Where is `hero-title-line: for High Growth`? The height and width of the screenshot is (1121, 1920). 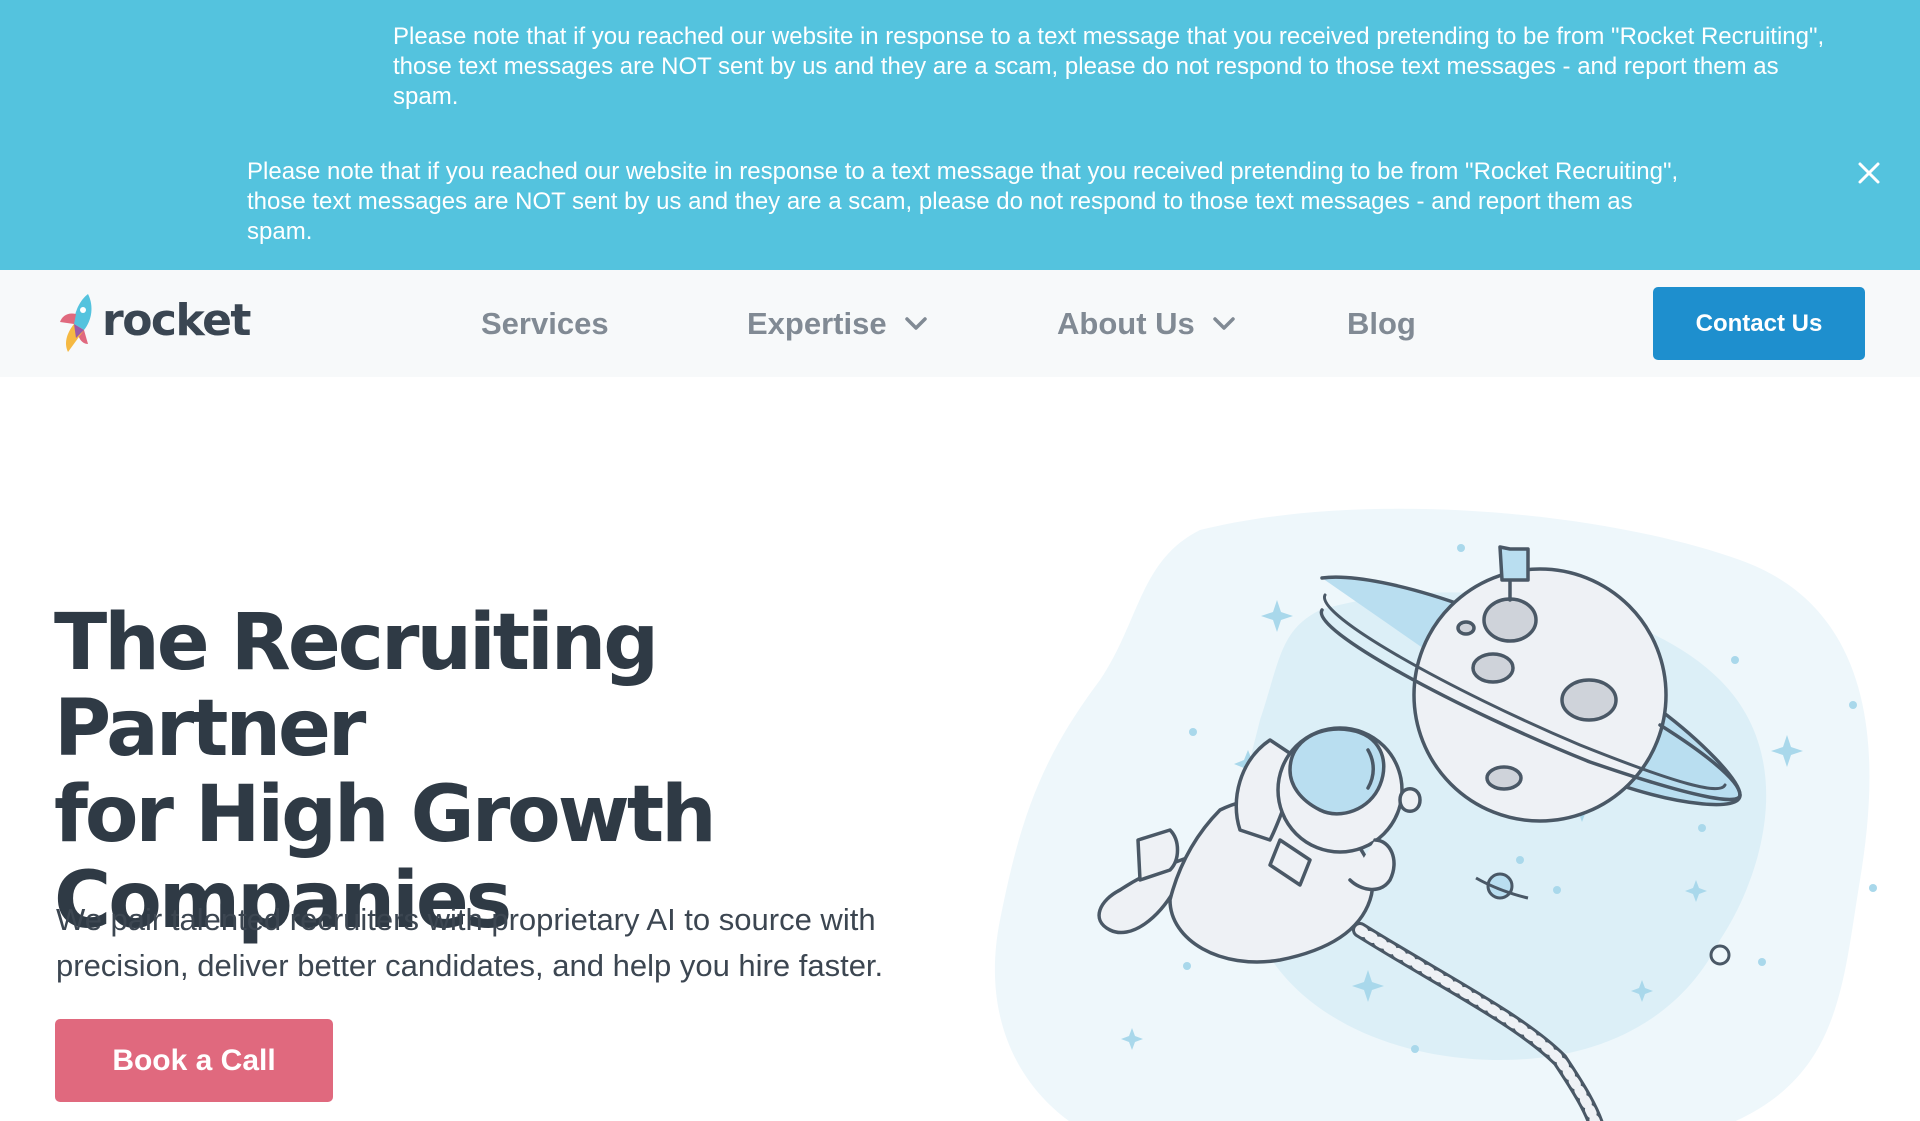
hero-title-line: for High Growth is located at coordinates (385, 815).